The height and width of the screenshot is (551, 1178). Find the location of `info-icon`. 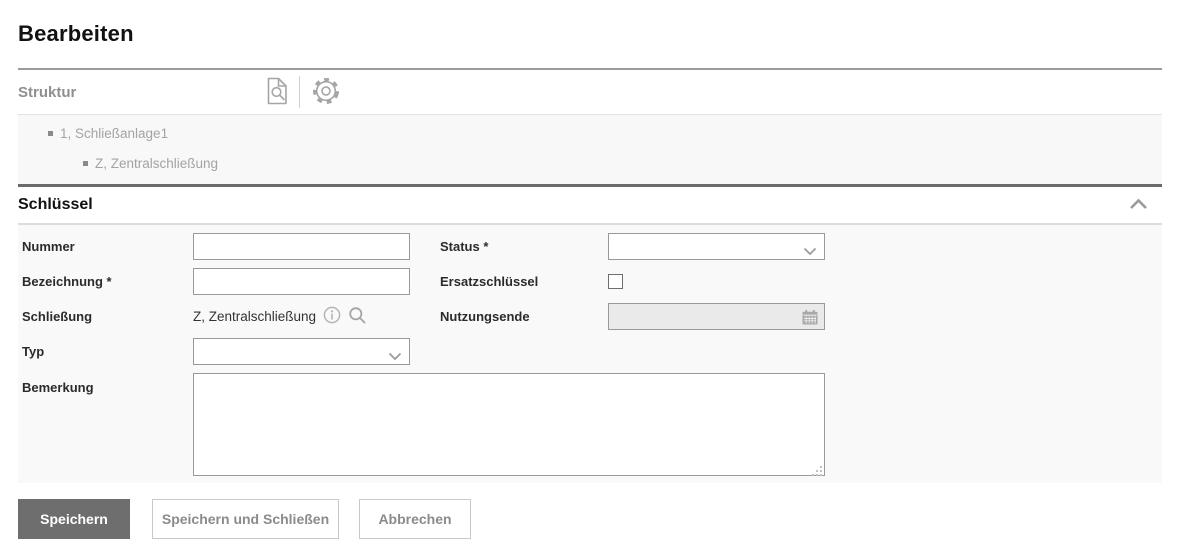

info-icon is located at coordinates (332, 316).